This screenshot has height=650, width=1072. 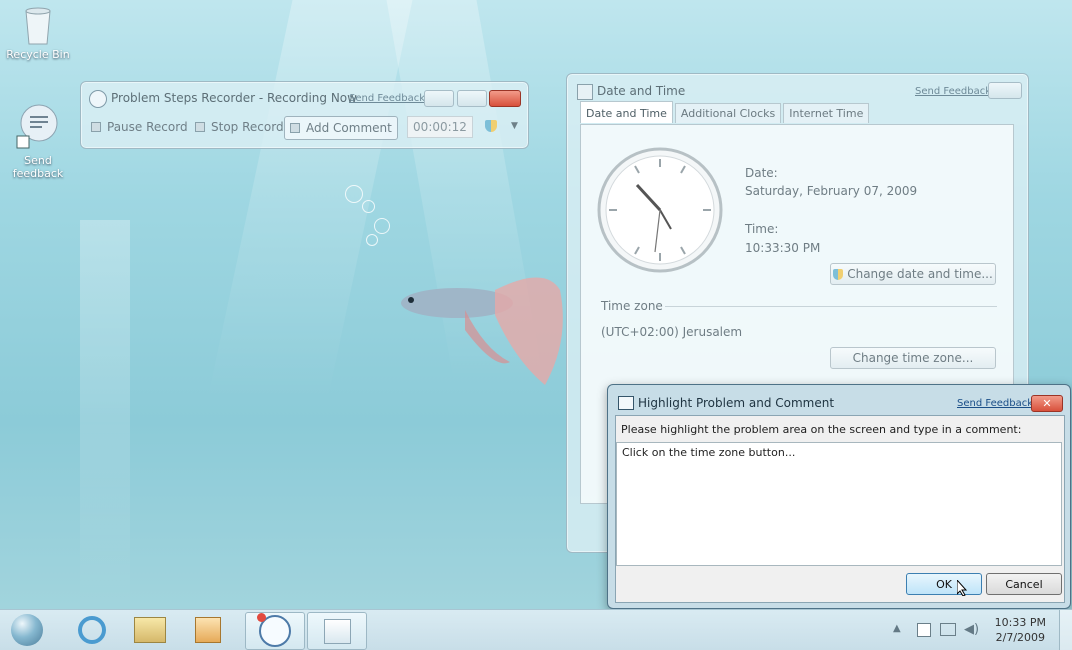 I want to click on recycle-bin-icon, so click(x=38, y=25).